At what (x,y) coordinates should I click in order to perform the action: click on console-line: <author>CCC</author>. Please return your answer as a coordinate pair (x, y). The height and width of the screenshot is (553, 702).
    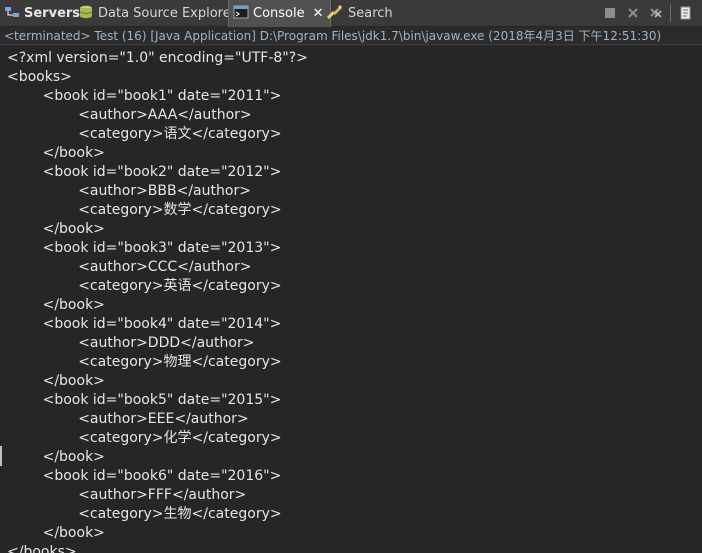
    Looking at the image, I should click on (129, 267).